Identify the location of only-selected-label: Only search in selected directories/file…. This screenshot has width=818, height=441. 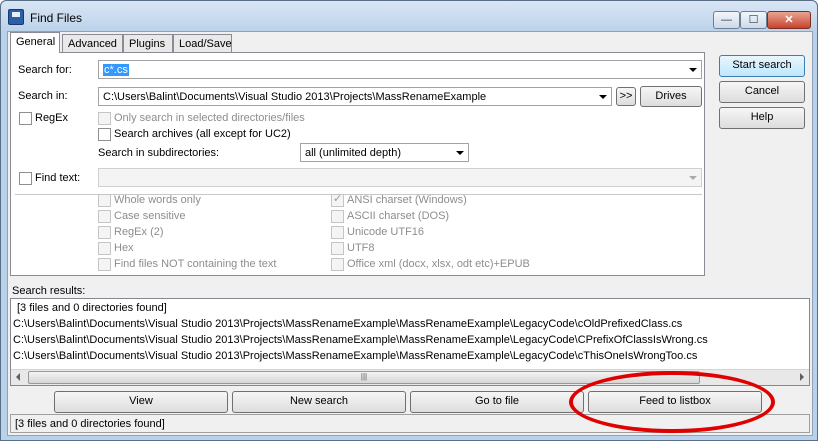
(209, 118).